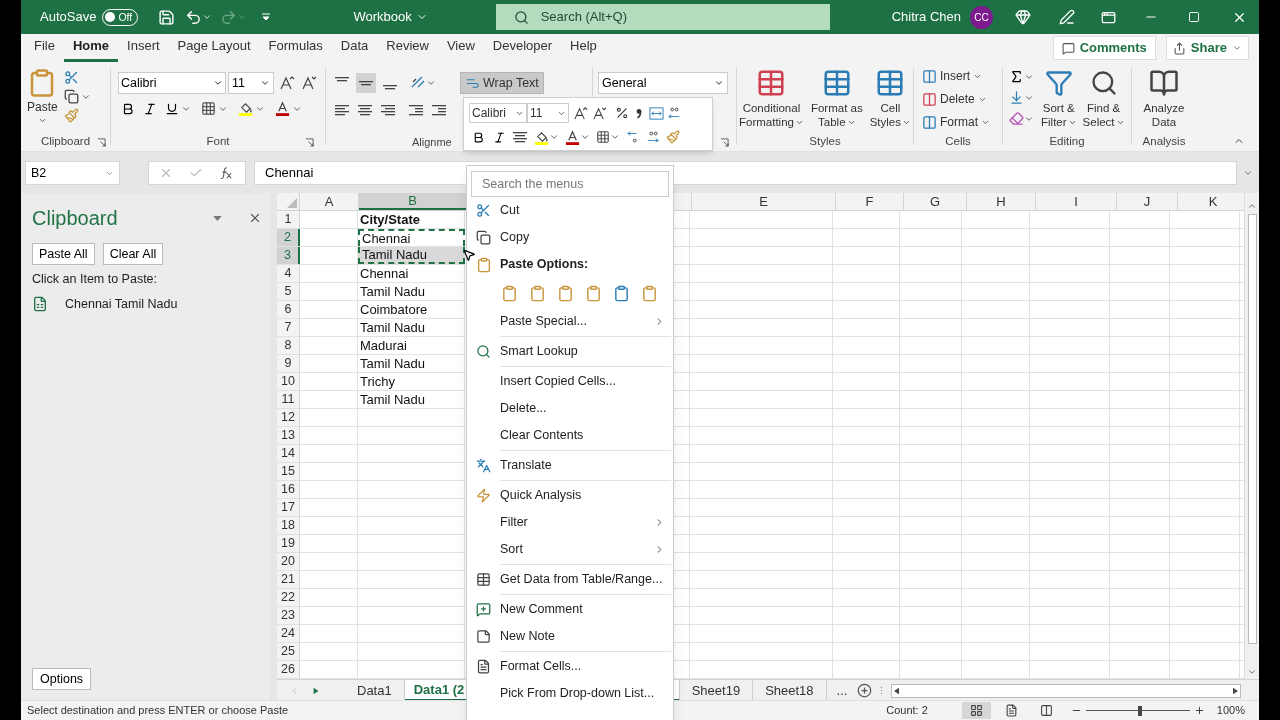 The width and height of the screenshot is (1280, 720). I want to click on borders-icon, so click(208, 108).